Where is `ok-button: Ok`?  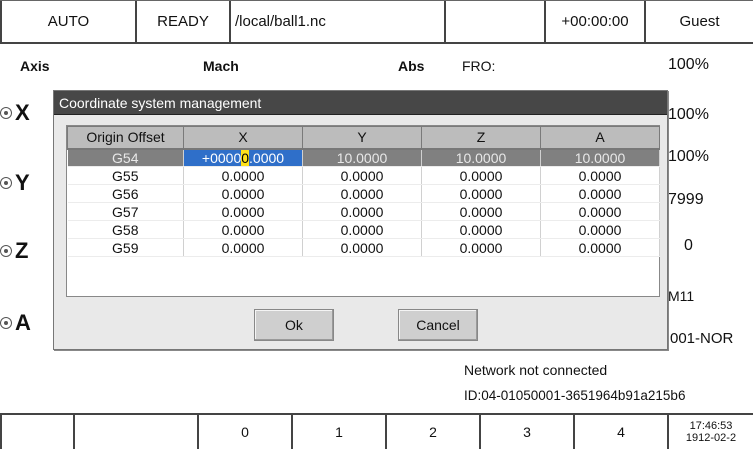 ok-button: Ok is located at coordinates (294, 325).